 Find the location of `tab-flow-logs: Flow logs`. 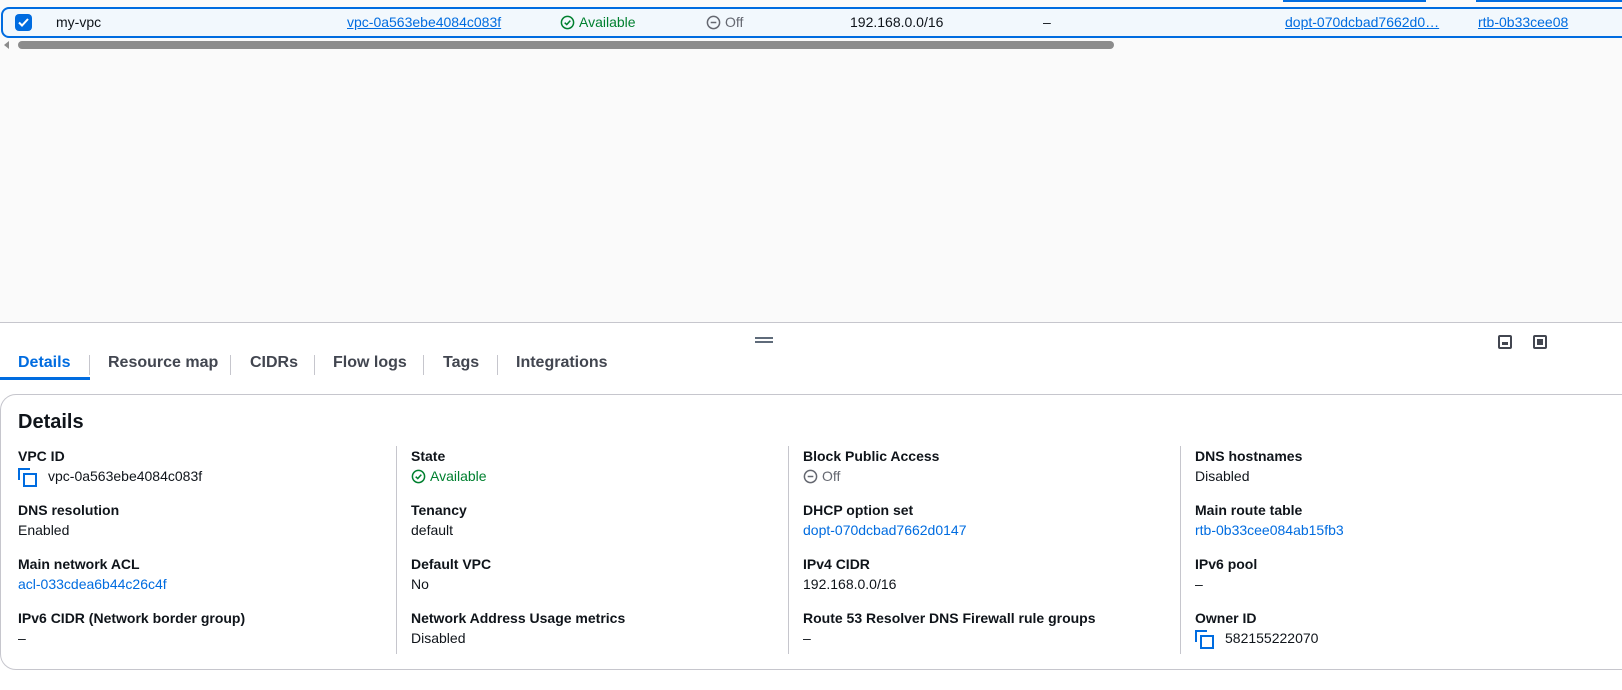

tab-flow-logs: Flow logs is located at coordinates (370, 363).